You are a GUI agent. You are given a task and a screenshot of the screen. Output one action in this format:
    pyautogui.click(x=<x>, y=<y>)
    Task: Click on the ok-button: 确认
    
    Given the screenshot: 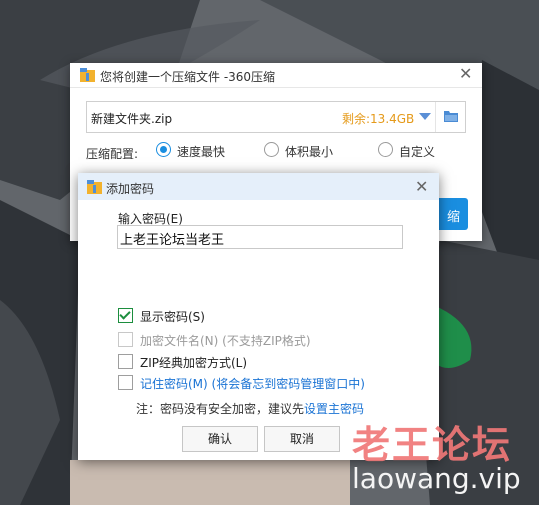 What is the action you would take?
    pyautogui.click(x=220, y=439)
    